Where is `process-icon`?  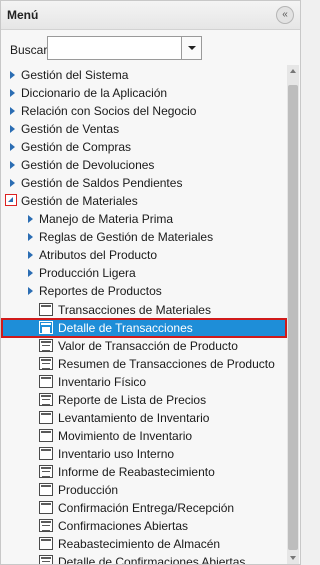 process-icon is located at coordinates (46, 543).